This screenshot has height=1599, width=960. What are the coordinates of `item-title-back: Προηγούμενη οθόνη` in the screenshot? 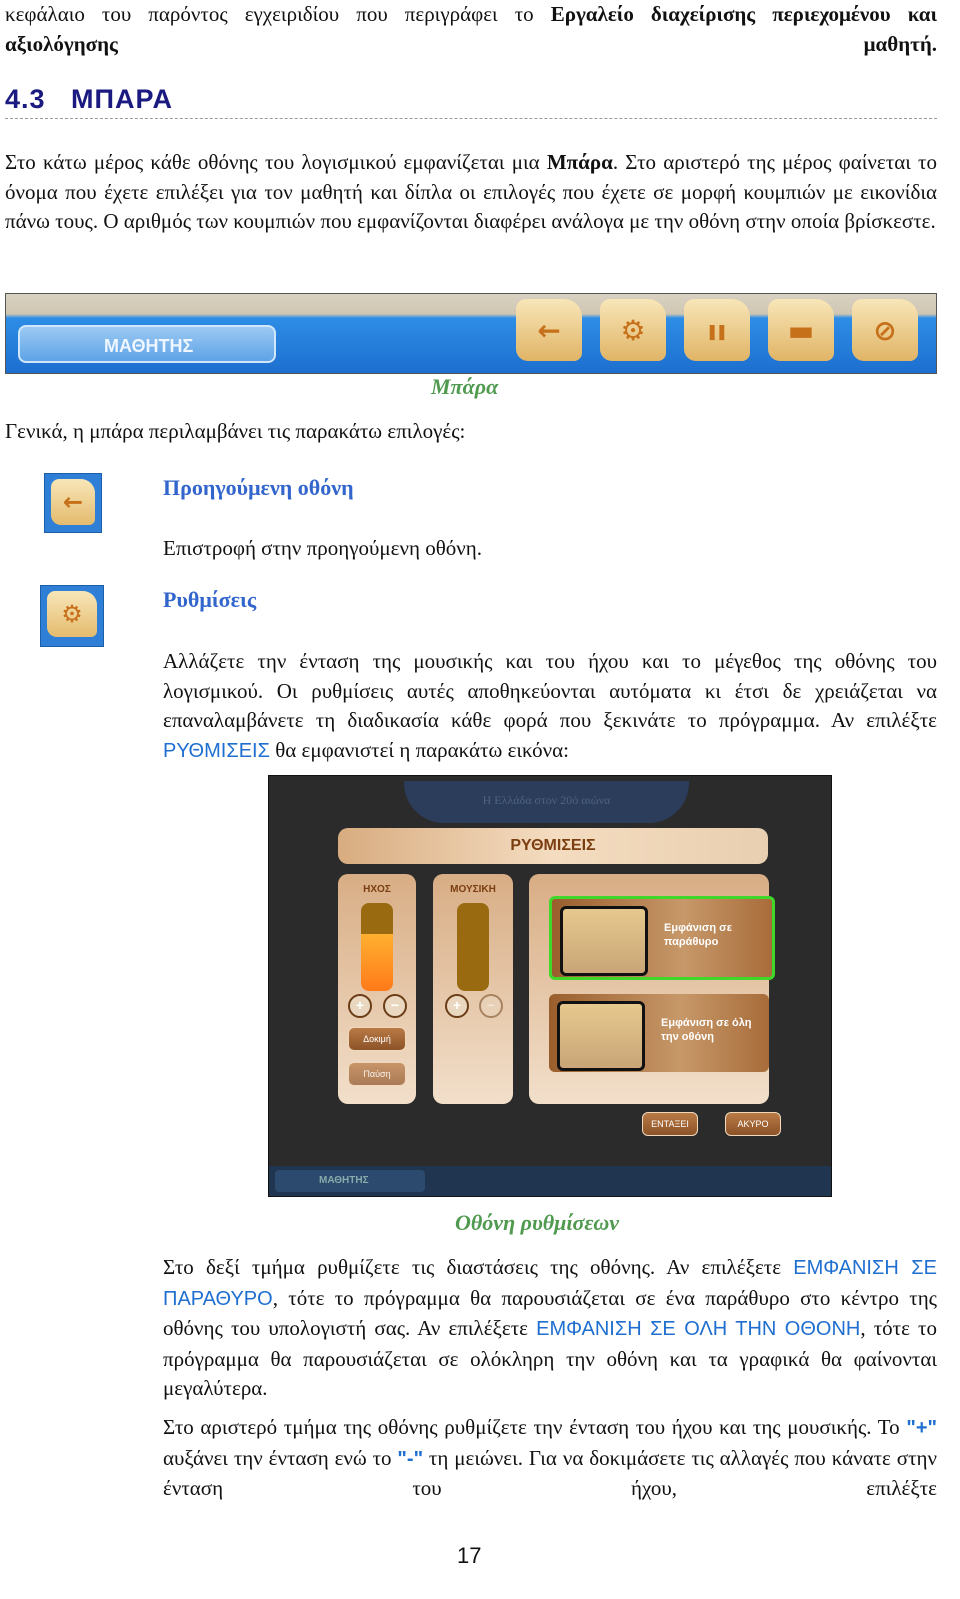 It's located at (258, 487).